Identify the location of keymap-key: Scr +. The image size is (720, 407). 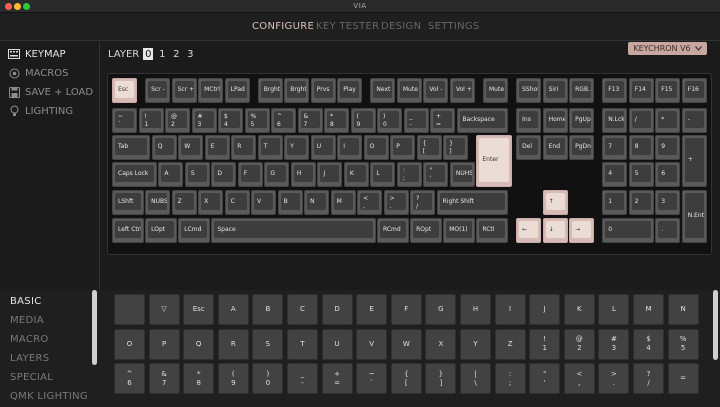
(184, 90).